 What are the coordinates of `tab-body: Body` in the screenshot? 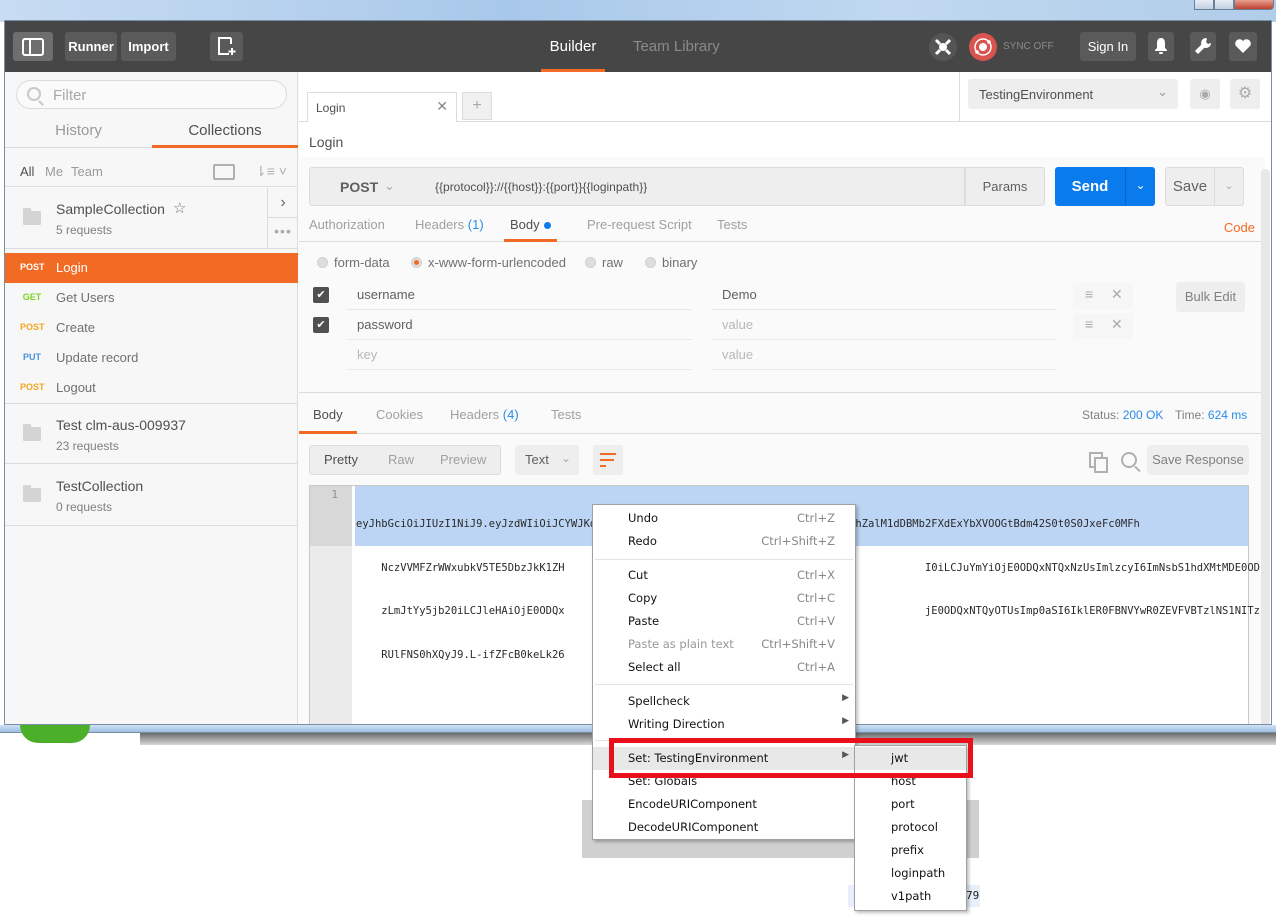 It's located at (530, 227).